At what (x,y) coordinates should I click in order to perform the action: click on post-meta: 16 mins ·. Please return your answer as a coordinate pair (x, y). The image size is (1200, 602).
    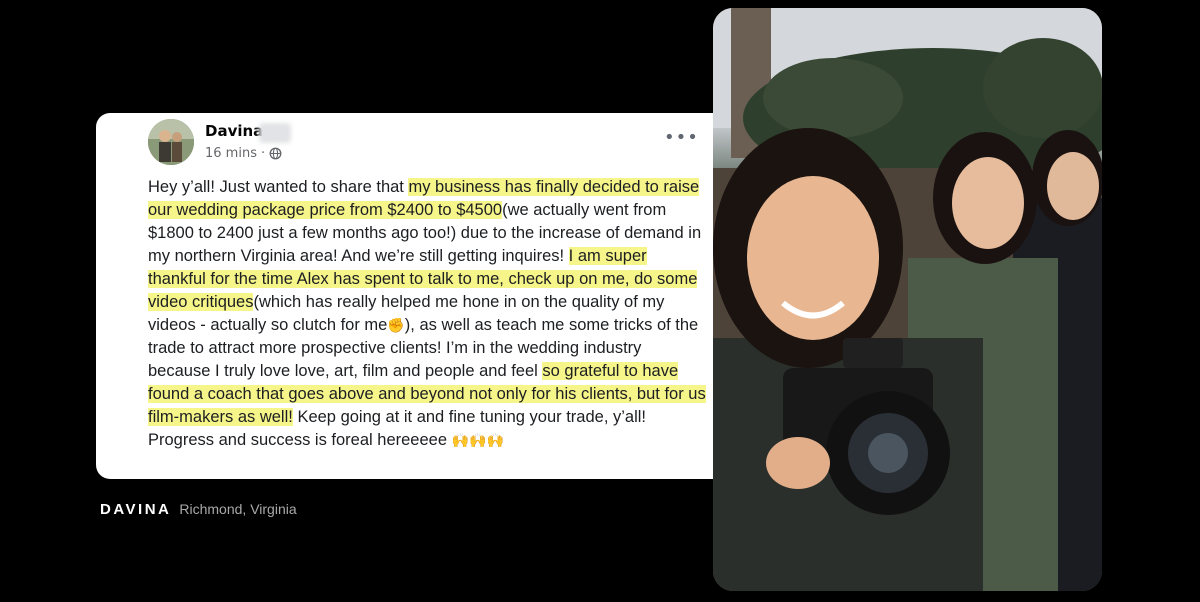
    Looking at the image, I should click on (243, 153).